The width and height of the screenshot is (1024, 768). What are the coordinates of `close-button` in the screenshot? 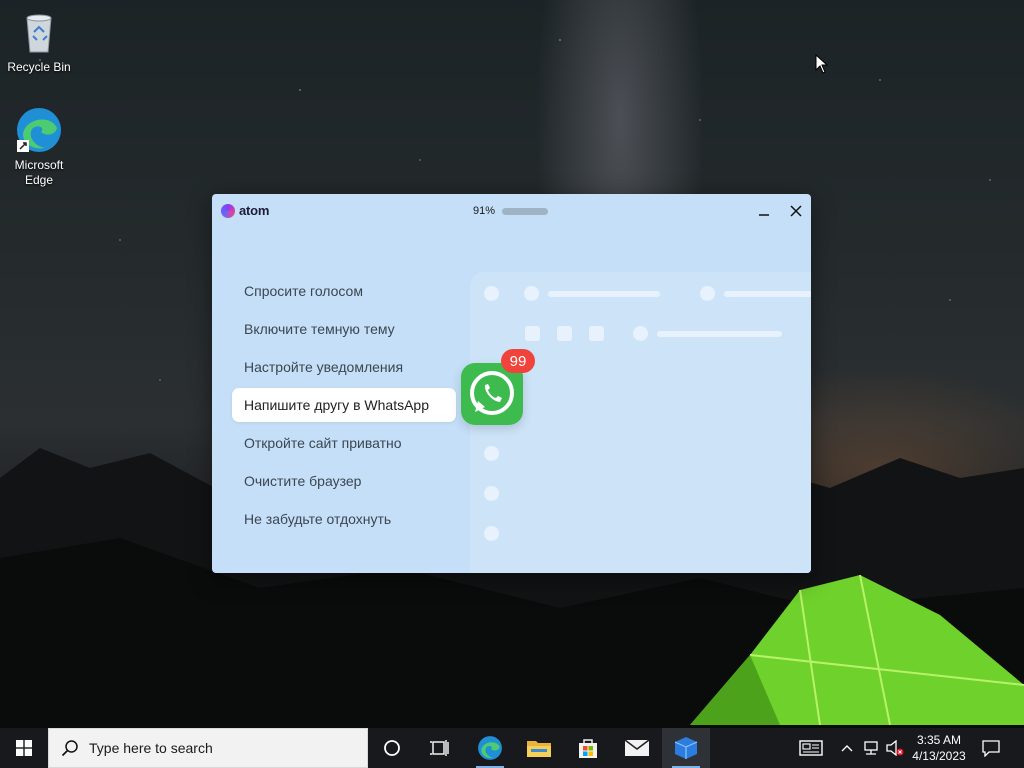 It's located at (796, 211).